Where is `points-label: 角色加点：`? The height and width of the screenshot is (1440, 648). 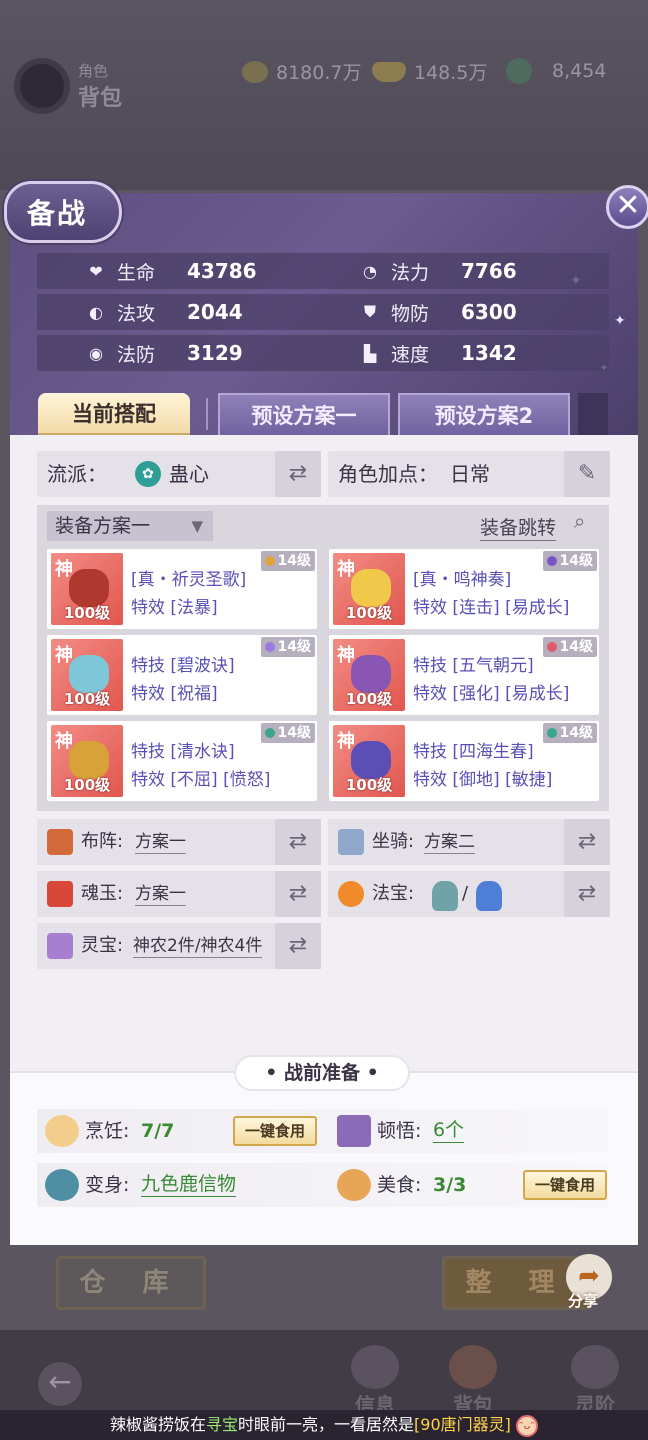 points-label: 角色加点： is located at coordinates (388, 474).